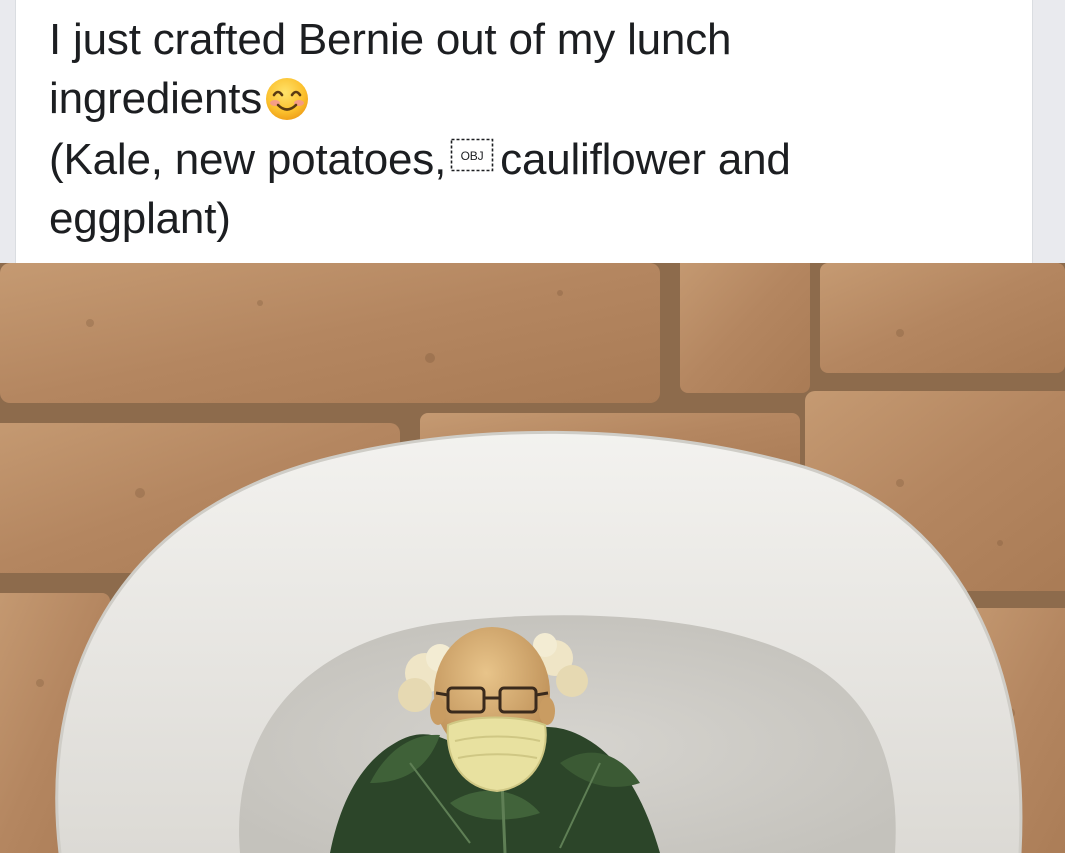 The width and height of the screenshot is (1065, 853). What do you see at coordinates (390, 39) in the screenshot?
I see `caption-line-1: I just crafted Bernie out of my lunch` at bounding box center [390, 39].